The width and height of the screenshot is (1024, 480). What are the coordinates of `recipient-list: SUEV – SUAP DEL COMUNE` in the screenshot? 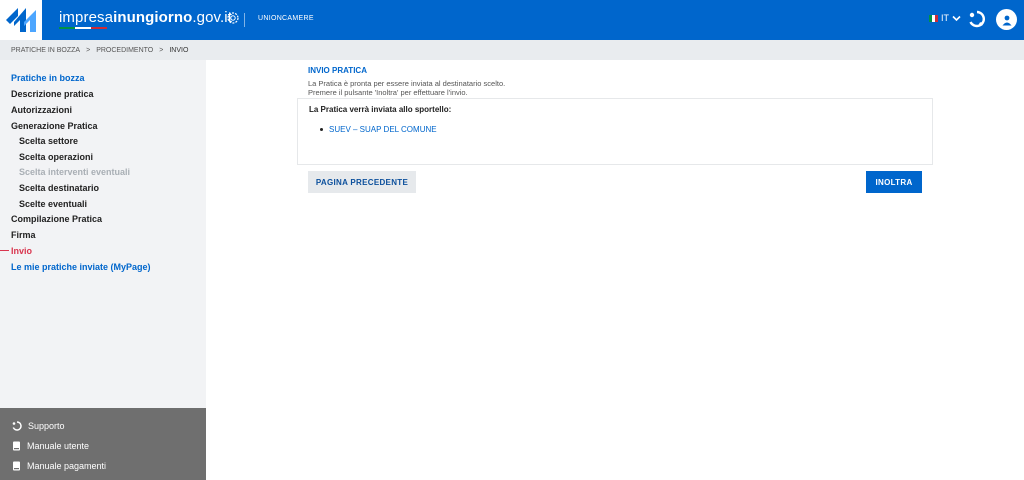 It's located at (378, 129).